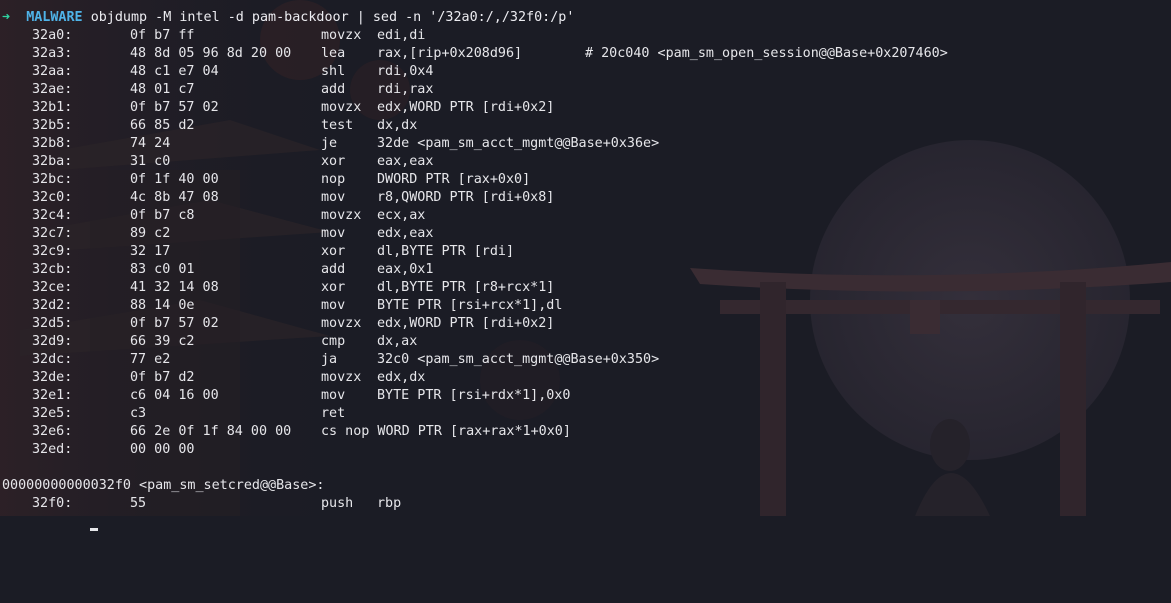  I want to click on instruction-operands: r8,QWORD PTR [rdi+0x8], so click(466, 197).